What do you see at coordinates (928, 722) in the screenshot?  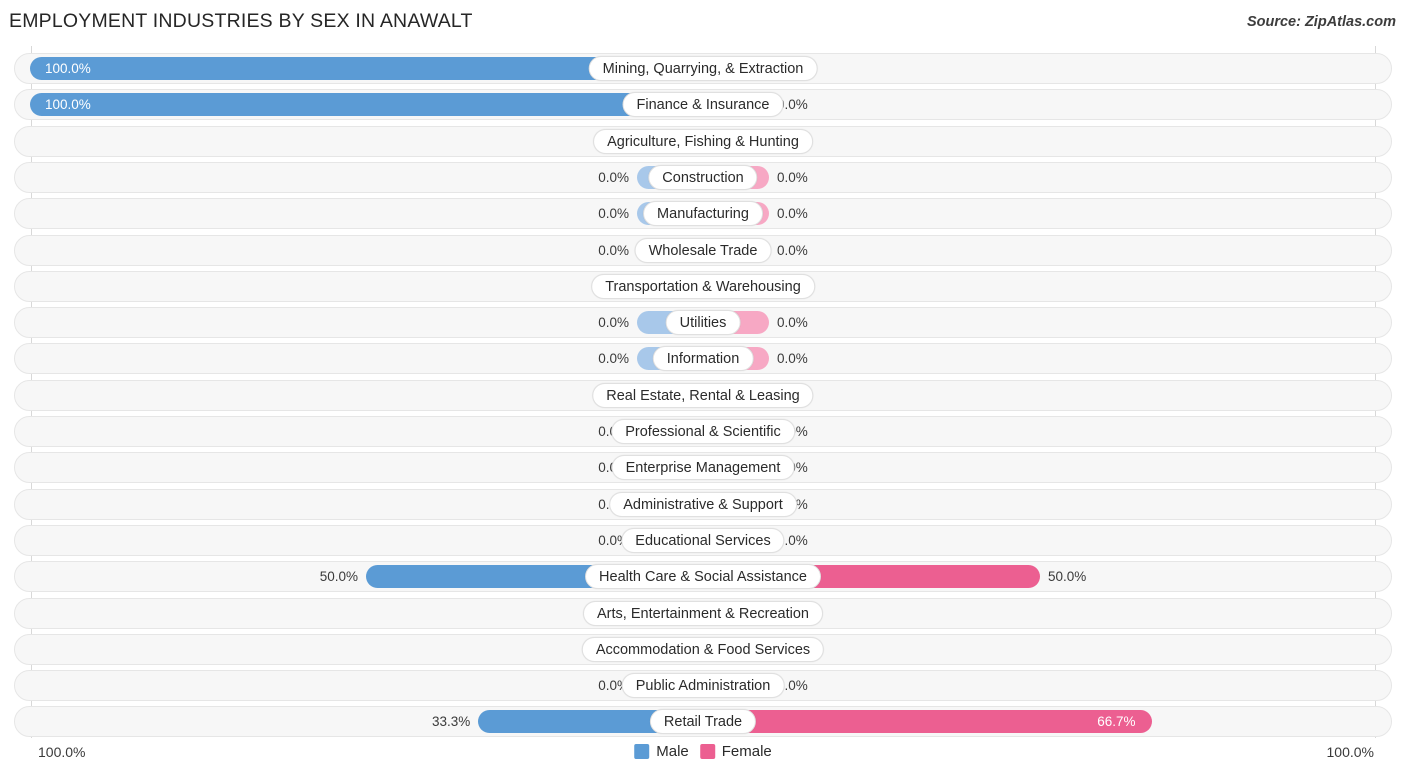 I see `bar-female` at bounding box center [928, 722].